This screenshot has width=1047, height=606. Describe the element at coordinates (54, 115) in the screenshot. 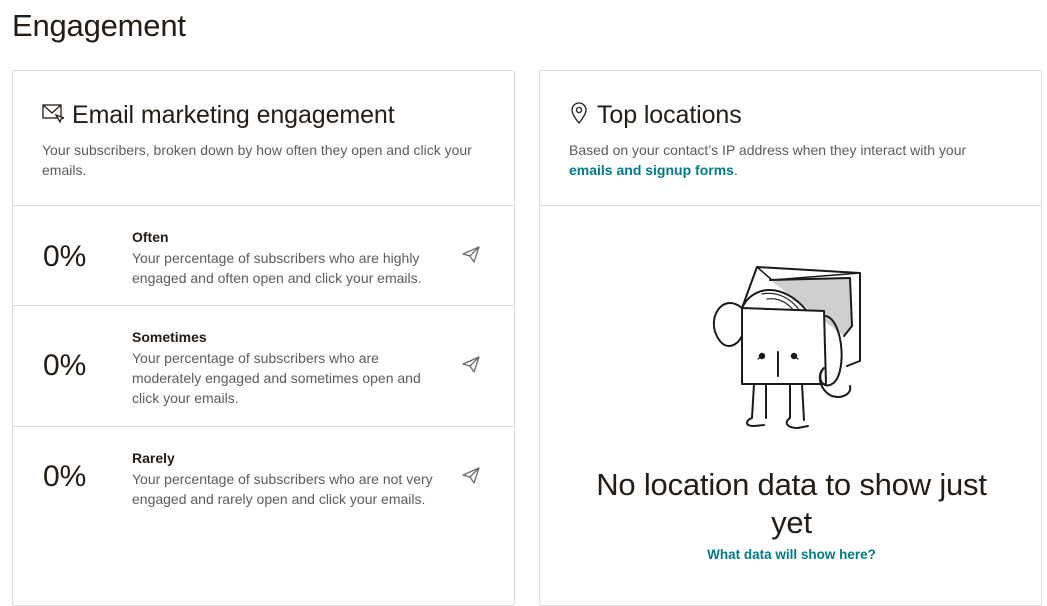

I see `envelope-icon` at that location.